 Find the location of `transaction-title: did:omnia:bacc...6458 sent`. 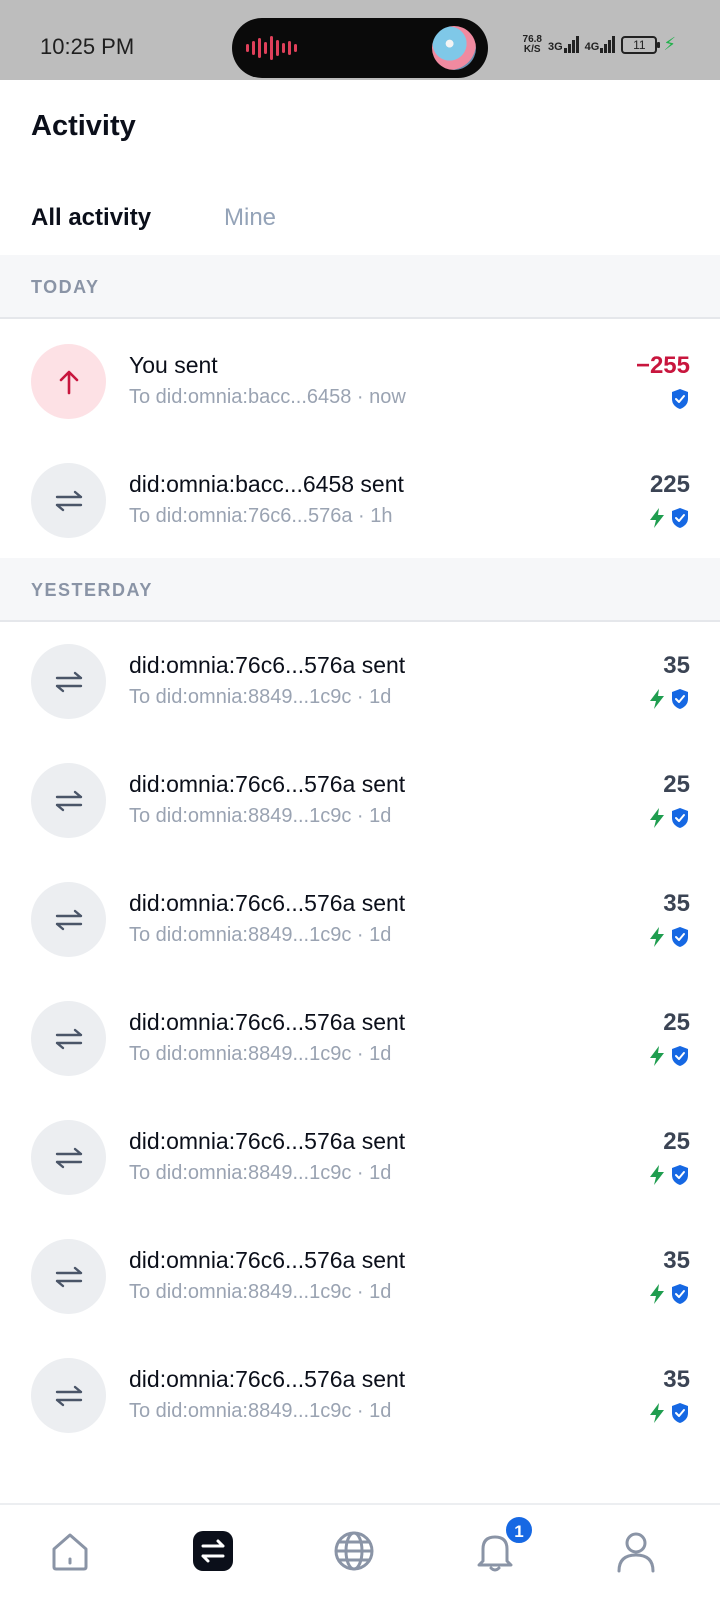

transaction-title: did:omnia:bacc...6458 sent is located at coordinates (266, 484).